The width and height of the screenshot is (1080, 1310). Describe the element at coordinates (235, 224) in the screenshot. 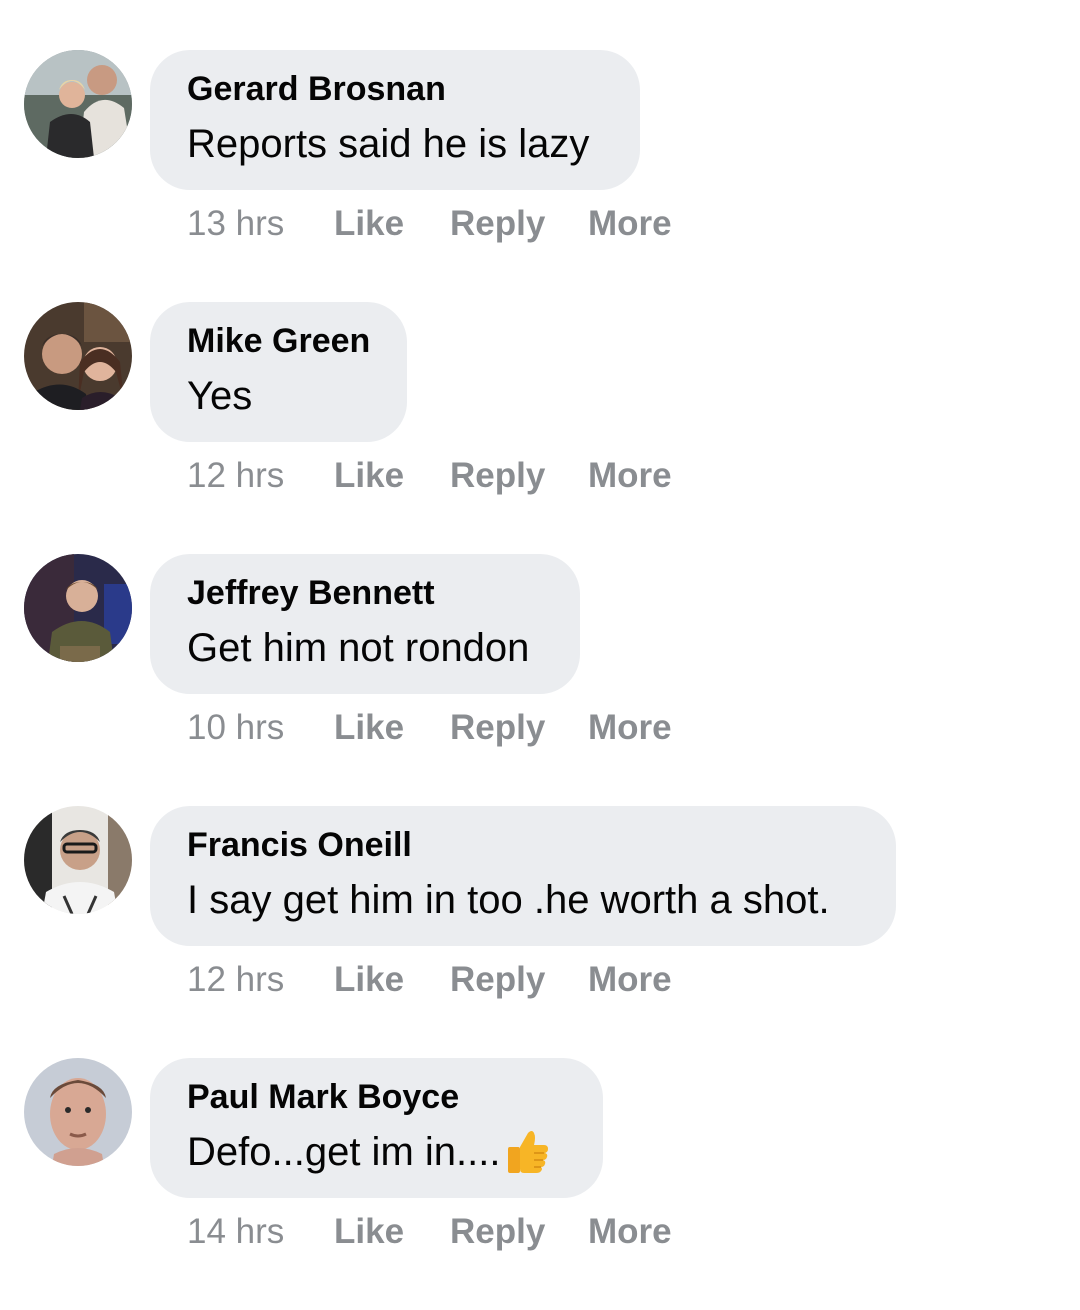

I see `comment-timestamp: 13 hrs` at that location.